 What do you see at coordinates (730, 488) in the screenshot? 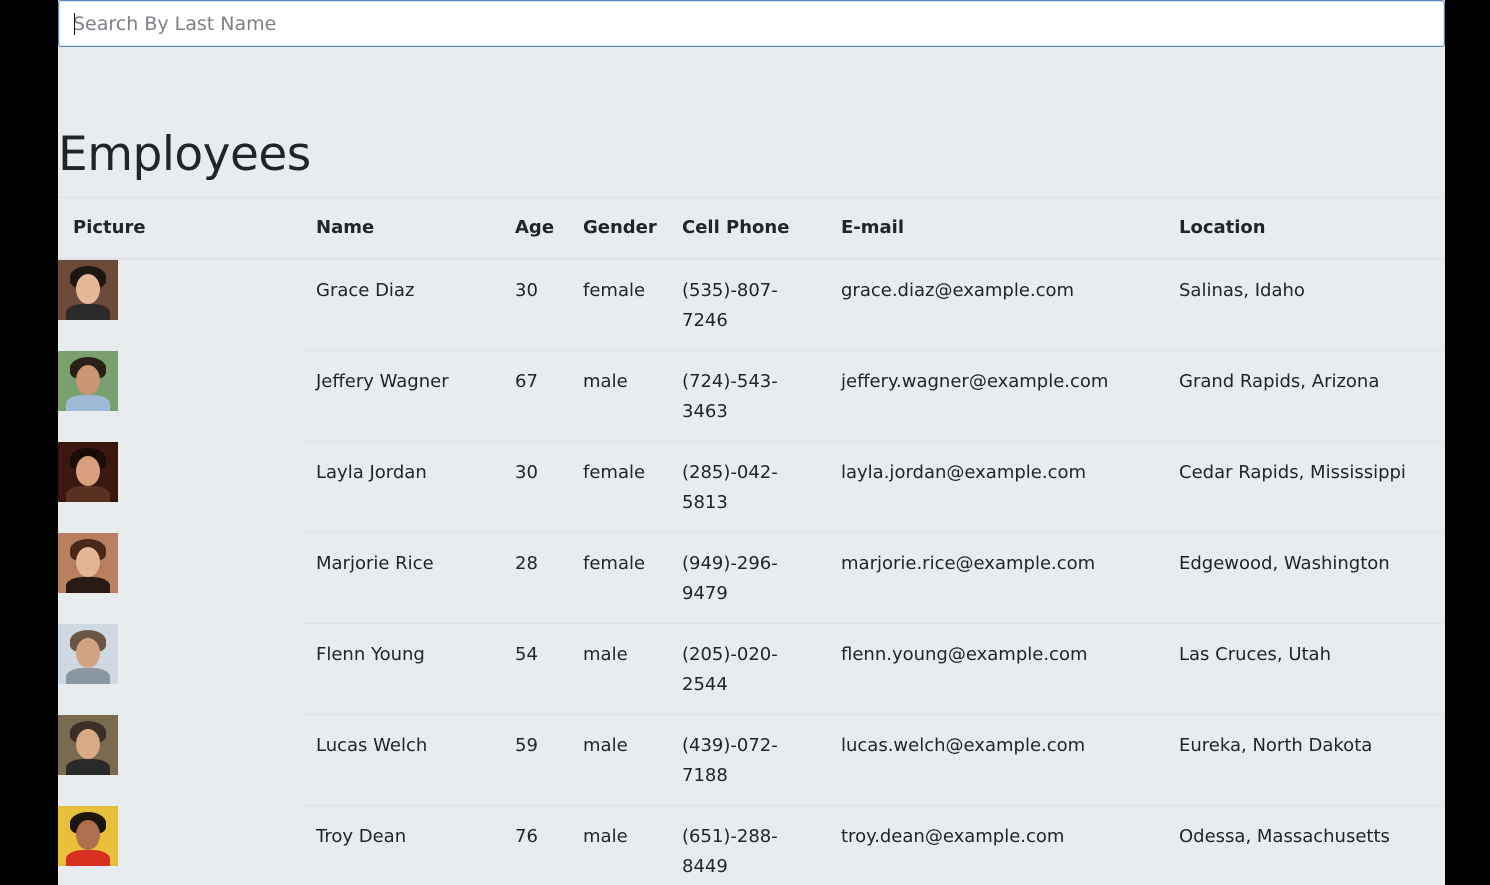
I see `employee-phone: (285)-042- 5813` at bounding box center [730, 488].